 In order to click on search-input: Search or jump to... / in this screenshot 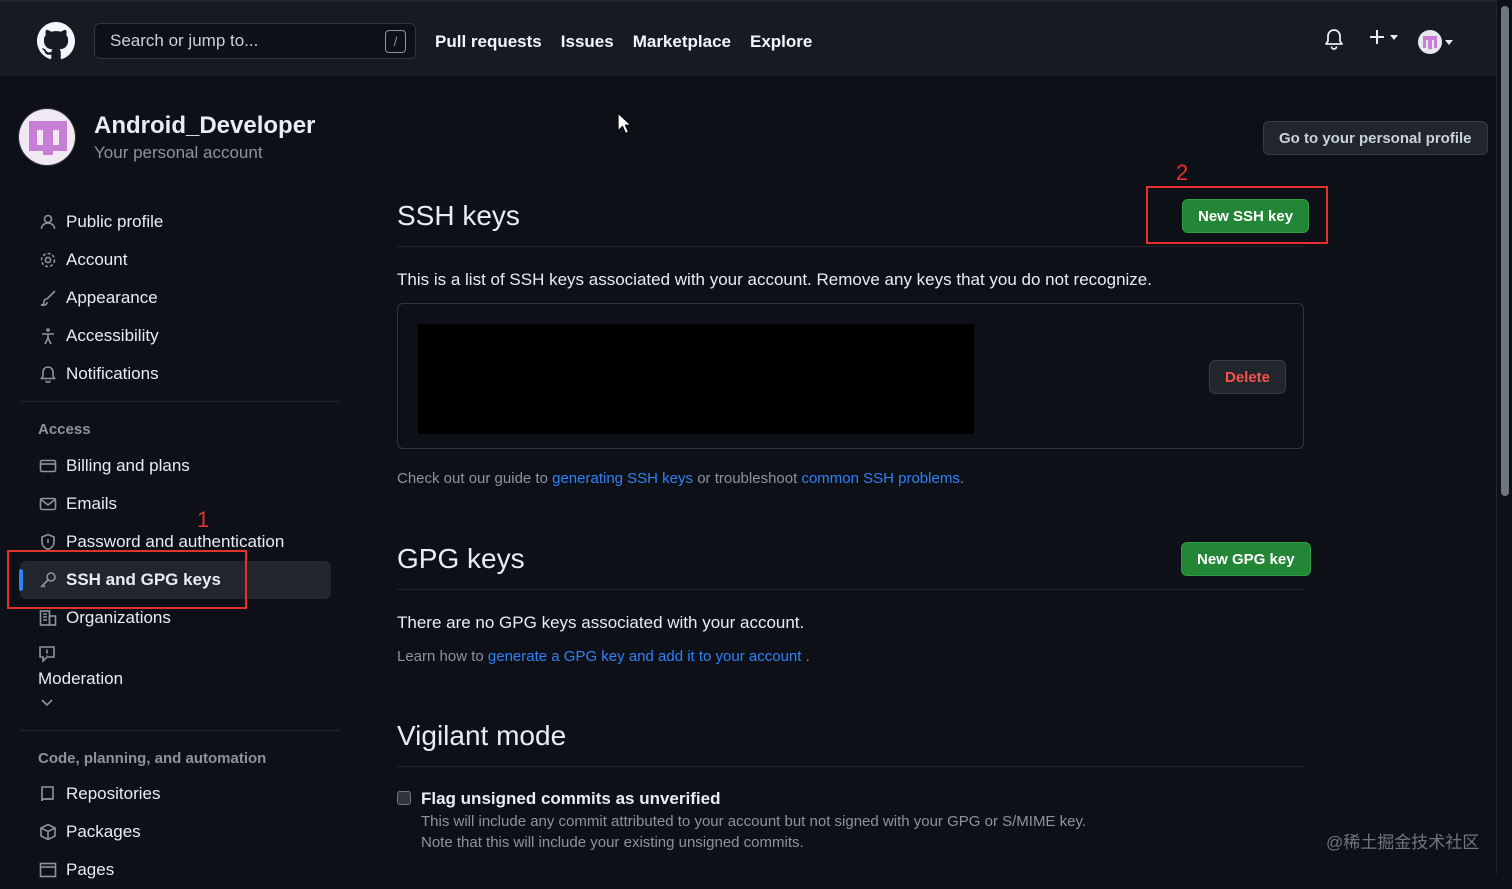, I will do `click(255, 41)`.